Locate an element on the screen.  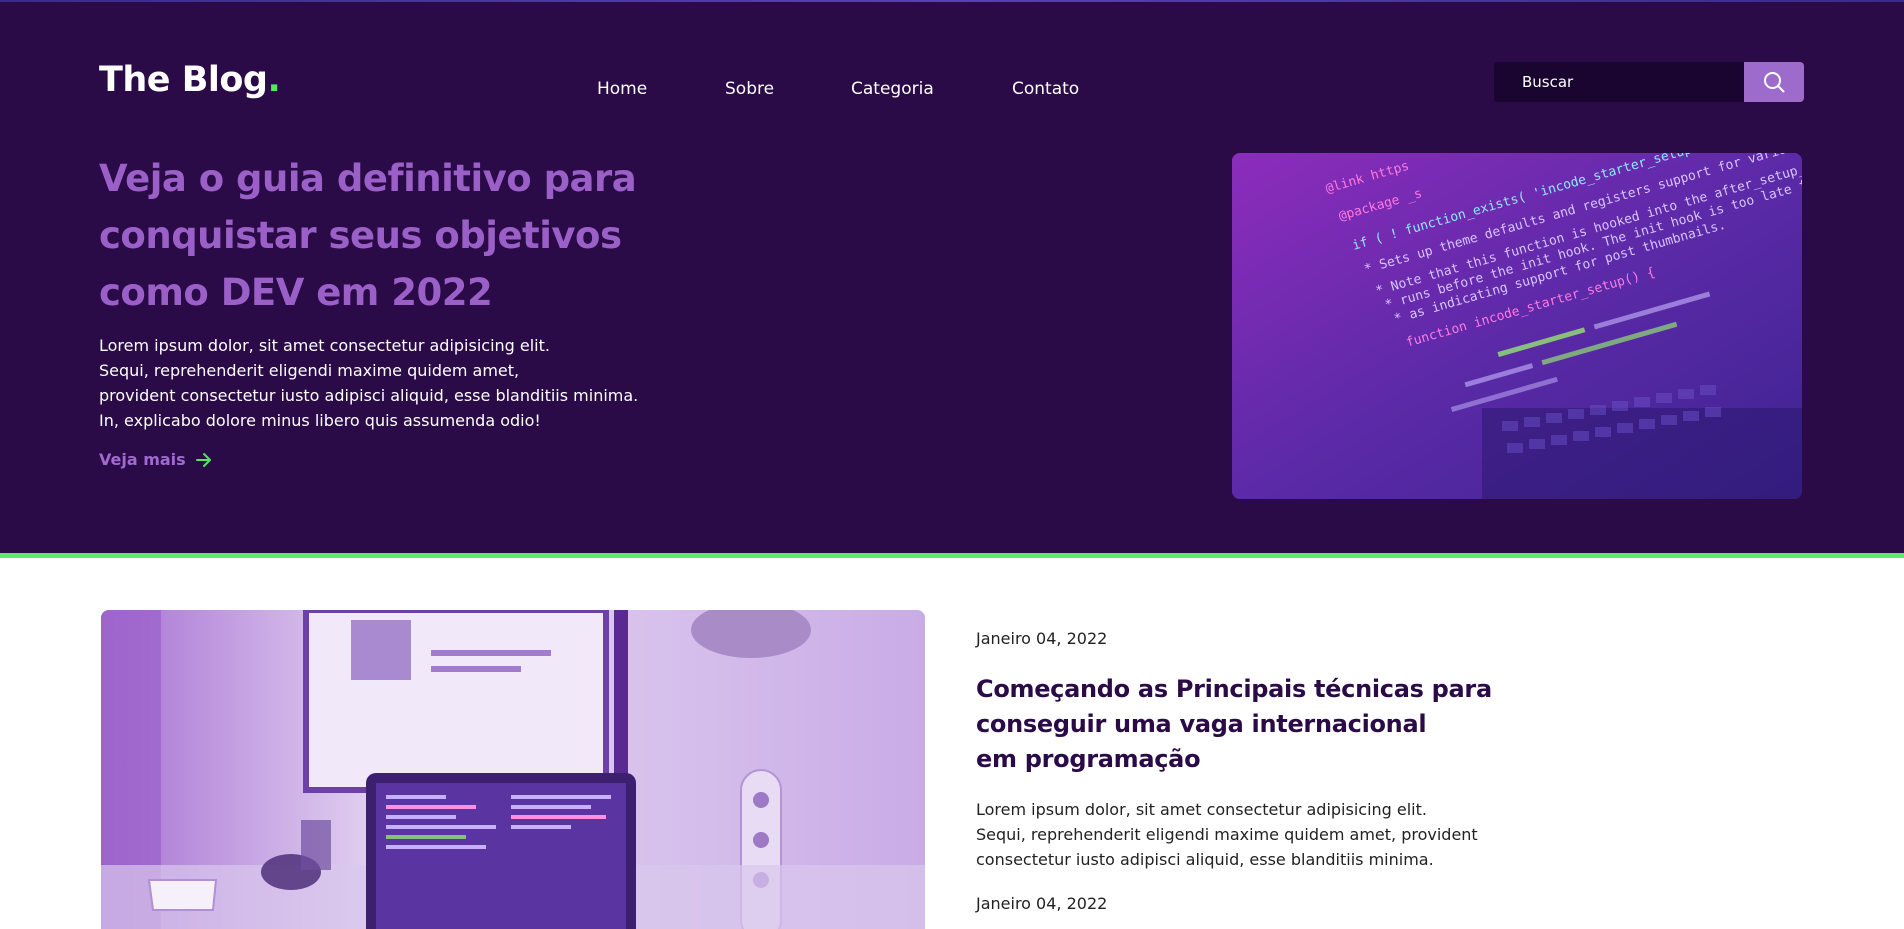
nav-item-categoria: Categoria is located at coordinates (892, 89).